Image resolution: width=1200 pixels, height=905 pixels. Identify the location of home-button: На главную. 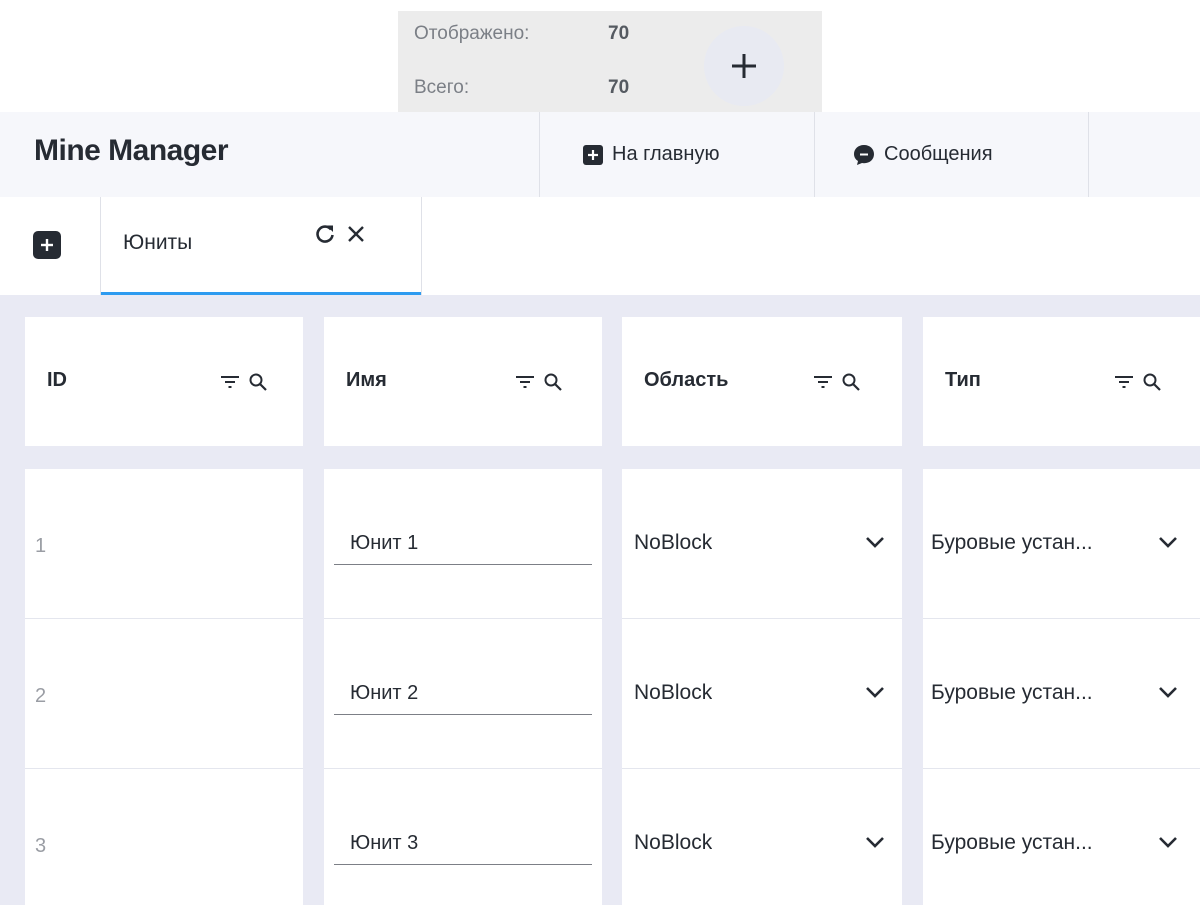
(651, 154).